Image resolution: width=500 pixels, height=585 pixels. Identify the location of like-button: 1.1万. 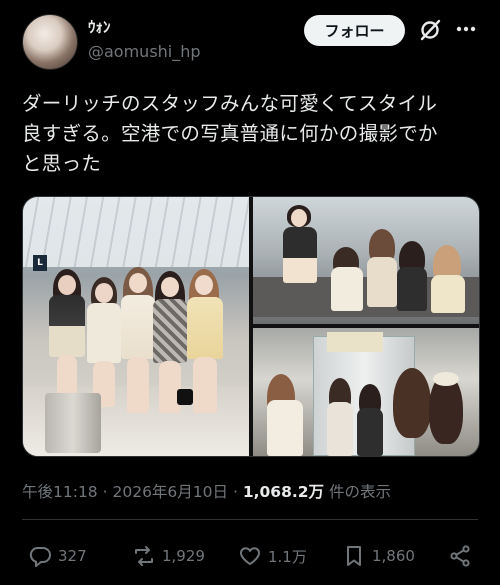
(272, 556).